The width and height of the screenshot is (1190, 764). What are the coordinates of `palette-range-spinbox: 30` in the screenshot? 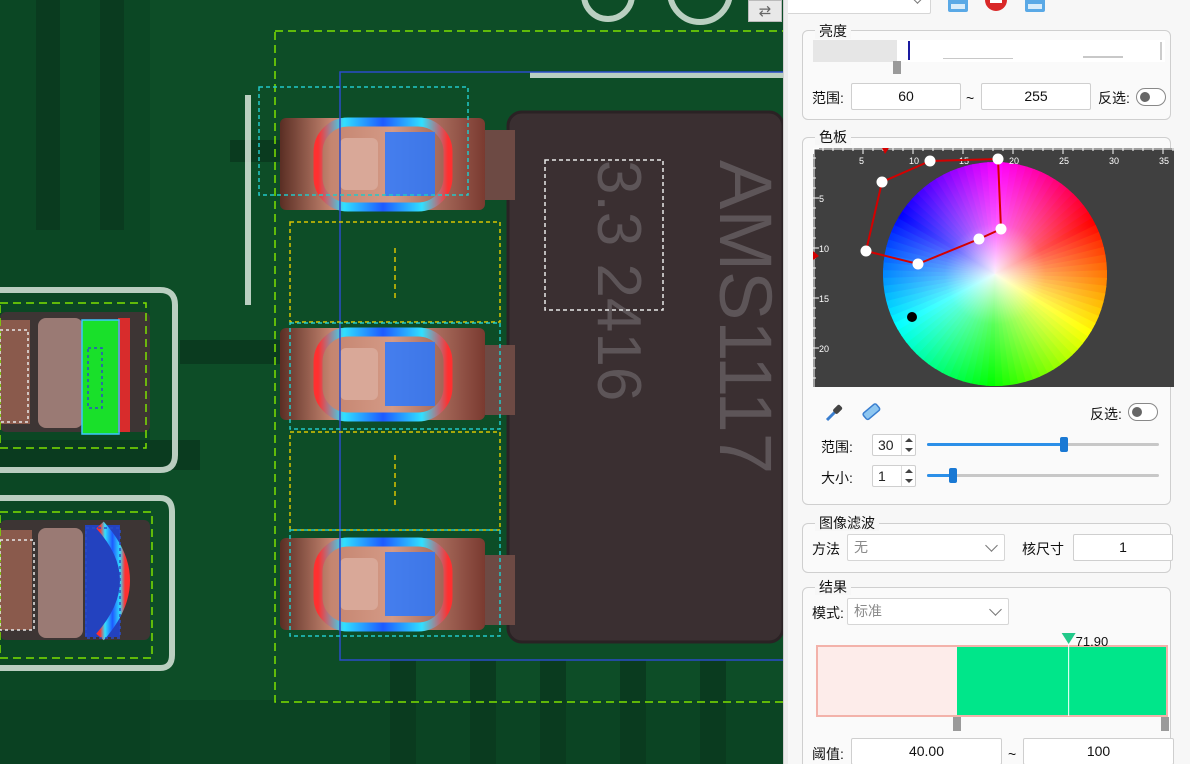 It's located at (894, 445).